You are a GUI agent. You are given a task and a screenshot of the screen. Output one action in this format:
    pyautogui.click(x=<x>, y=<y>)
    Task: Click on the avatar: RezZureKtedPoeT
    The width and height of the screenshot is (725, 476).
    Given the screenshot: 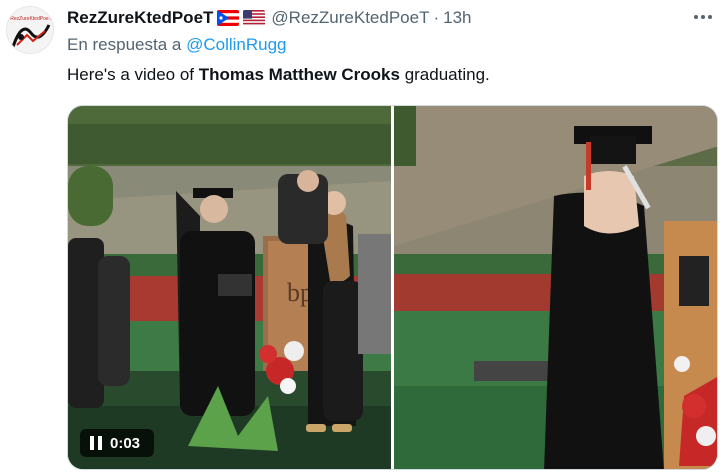 What is the action you would take?
    pyautogui.click(x=30, y=30)
    